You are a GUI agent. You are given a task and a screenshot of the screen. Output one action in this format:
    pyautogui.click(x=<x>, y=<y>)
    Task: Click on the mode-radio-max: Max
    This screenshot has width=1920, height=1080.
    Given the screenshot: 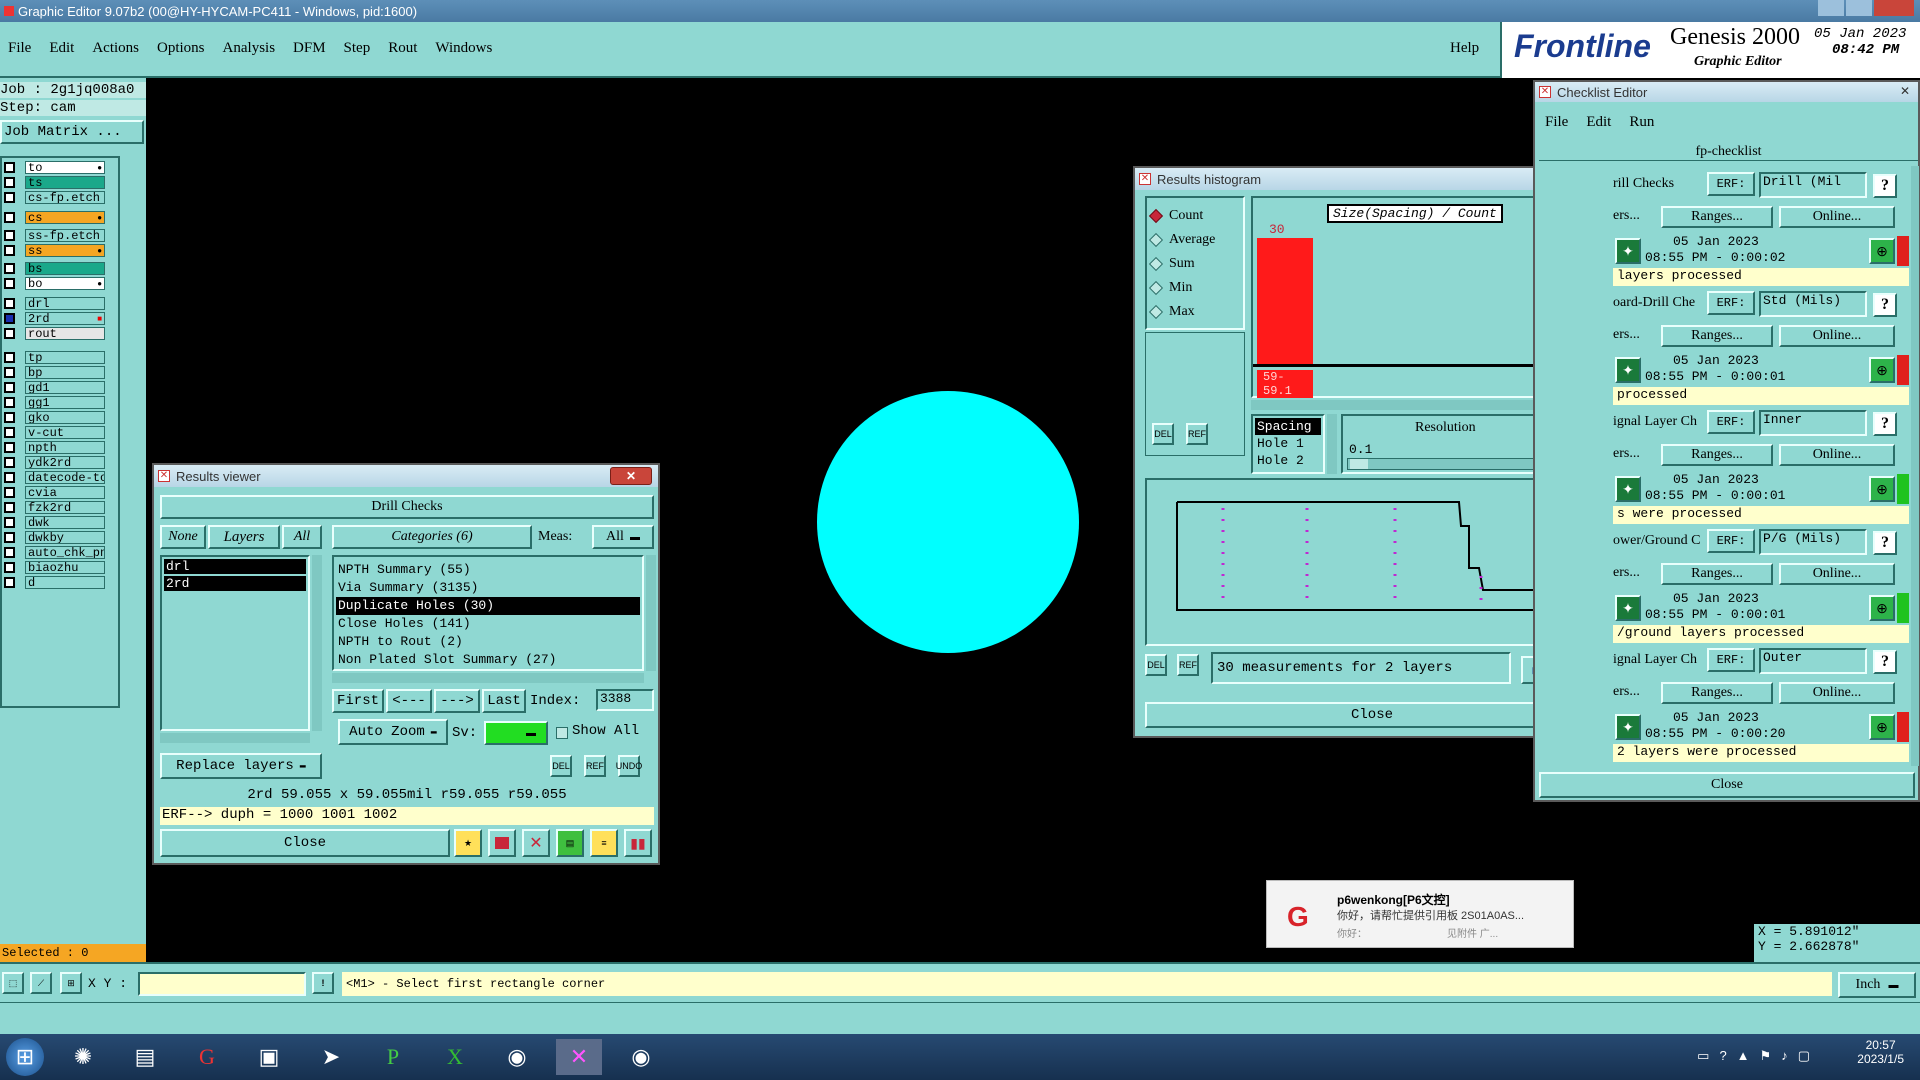 What is the action you would take?
    pyautogui.click(x=1193, y=312)
    